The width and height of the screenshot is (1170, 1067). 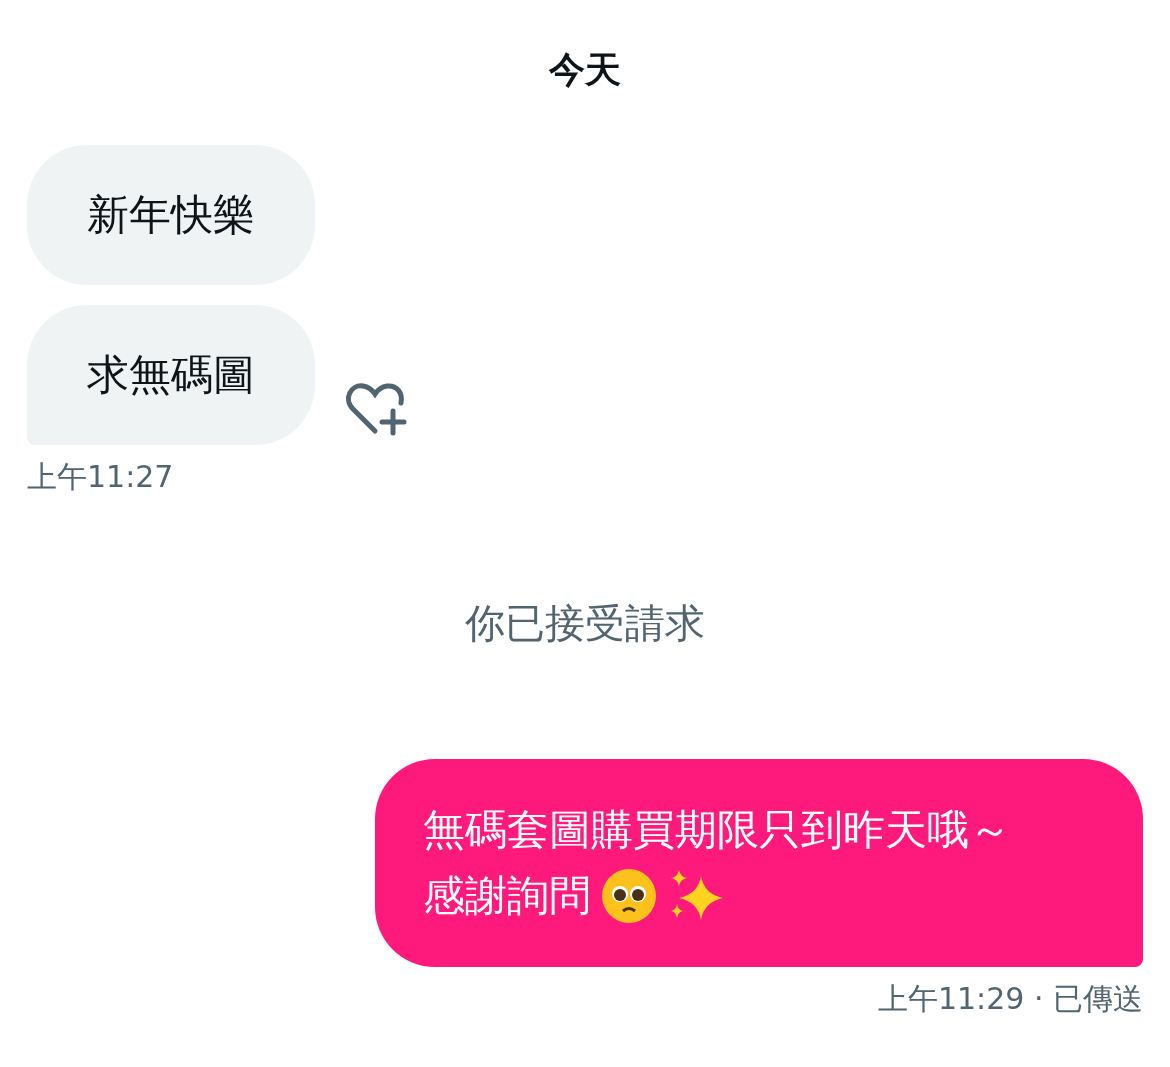 I want to click on message-status: 上午11:29 · 已傳送, so click(x=1010, y=999).